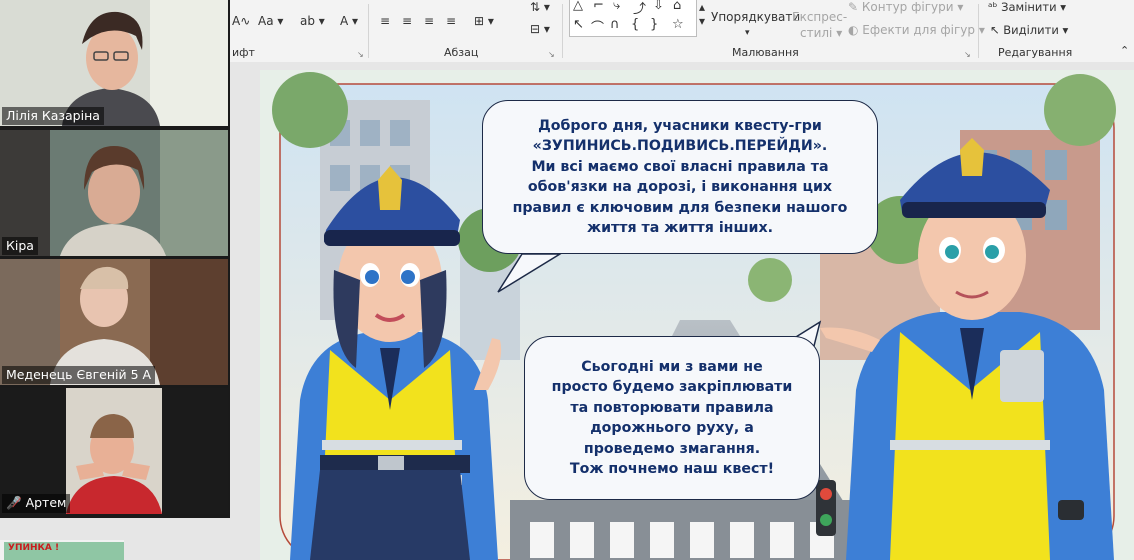 The image size is (1134, 560). I want to click on participant-name: Меденець Євгеній 5 А, so click(79, 375).